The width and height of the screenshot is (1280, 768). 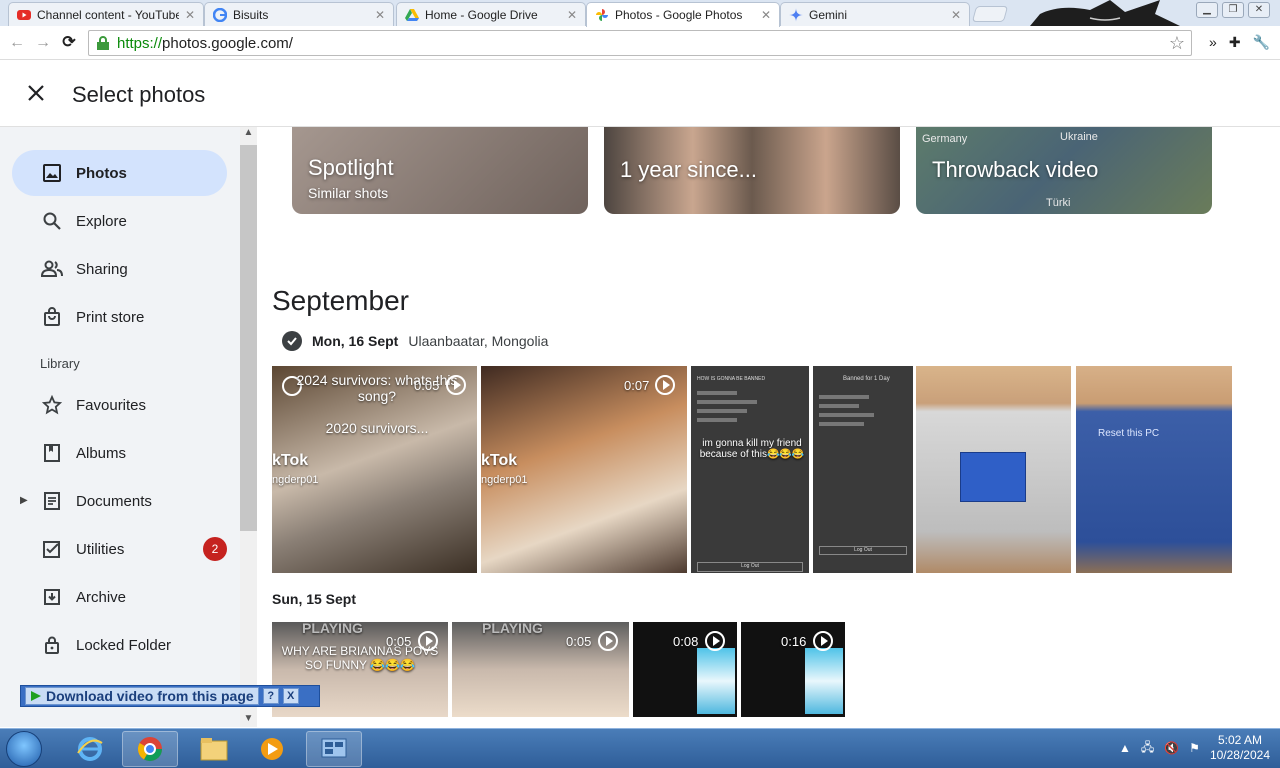 What do you see at coordinates (863, 469) in the screenshot?
I see `screenshot-thumbnail: Banned for 1 Day Log Out` at bounding box center [863, 469].